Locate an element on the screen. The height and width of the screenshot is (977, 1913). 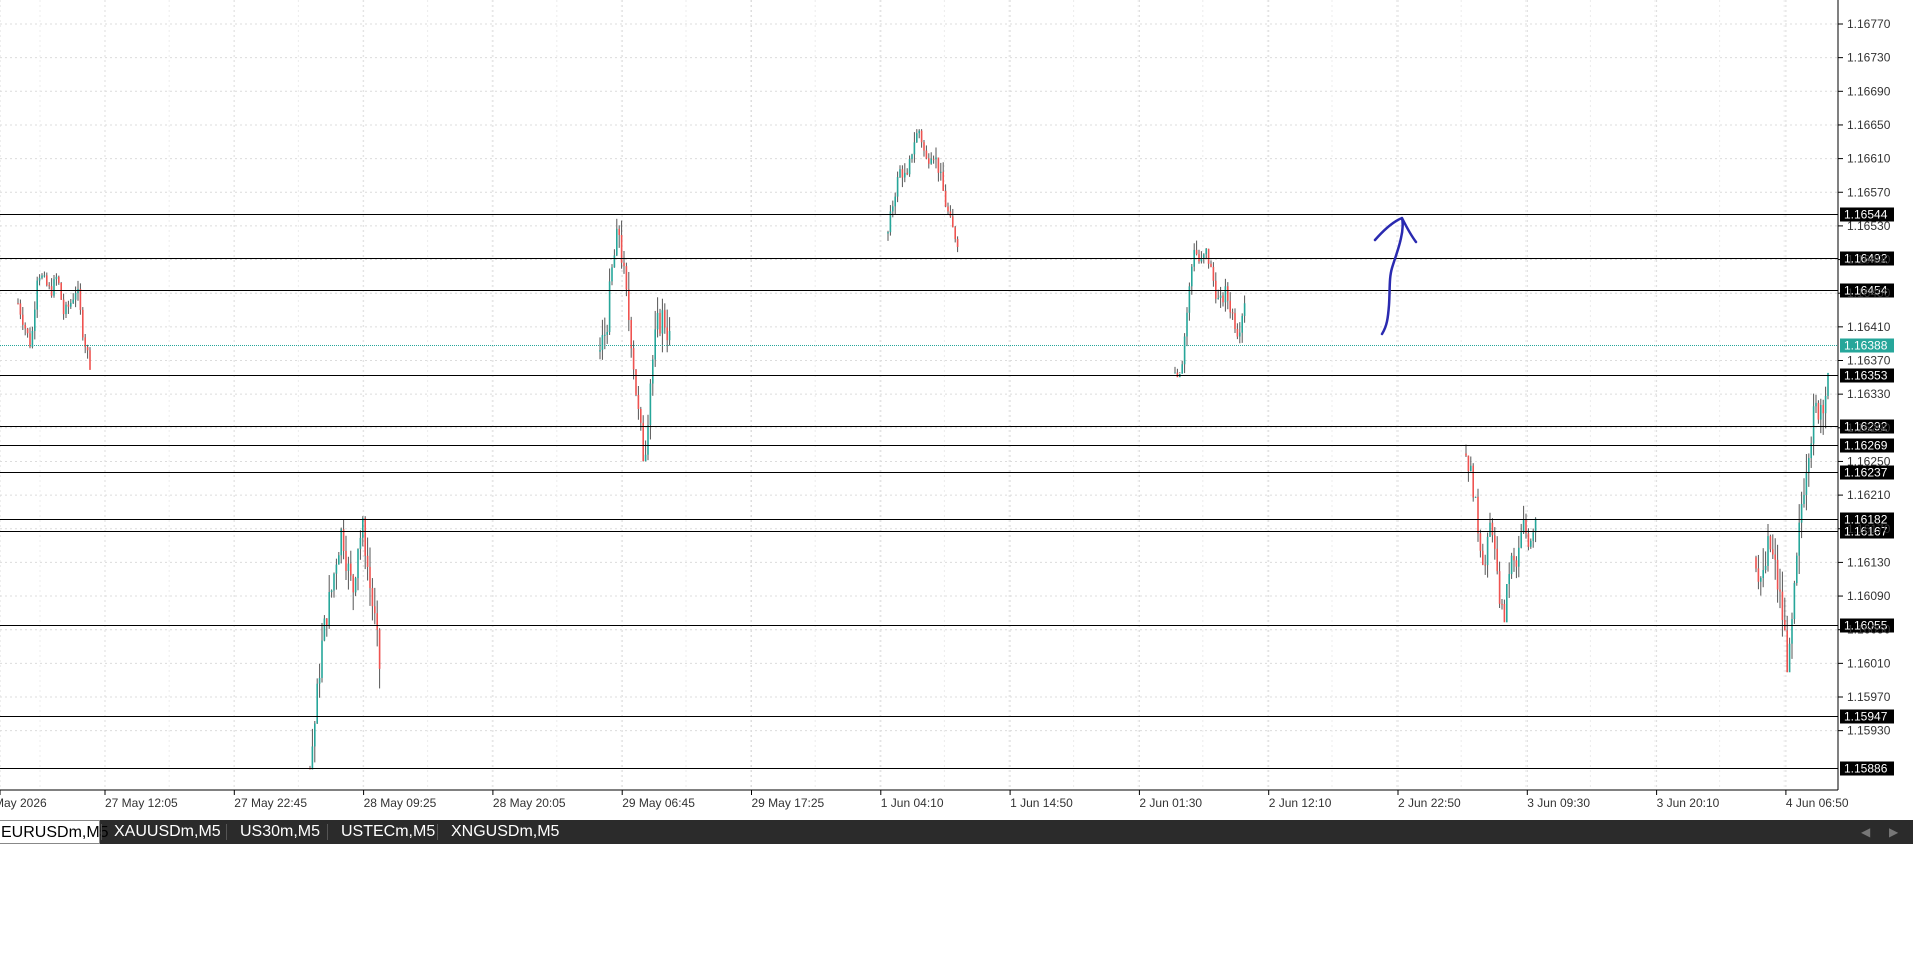
y-tick-label: 1.16010 is located at coordinates (1869, 663).